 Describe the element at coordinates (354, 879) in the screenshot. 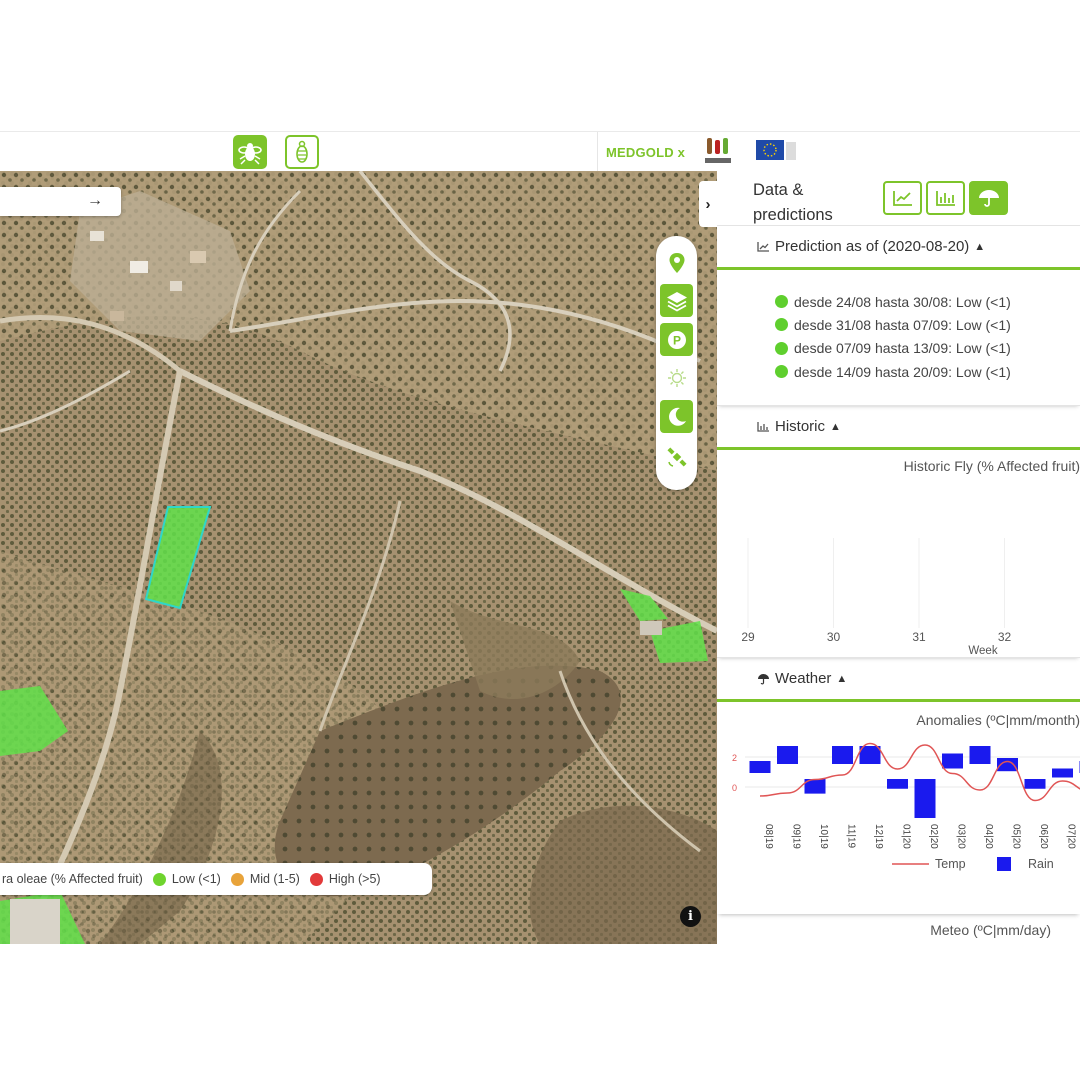

I see `legend-high-label: High (>5)` at that location.